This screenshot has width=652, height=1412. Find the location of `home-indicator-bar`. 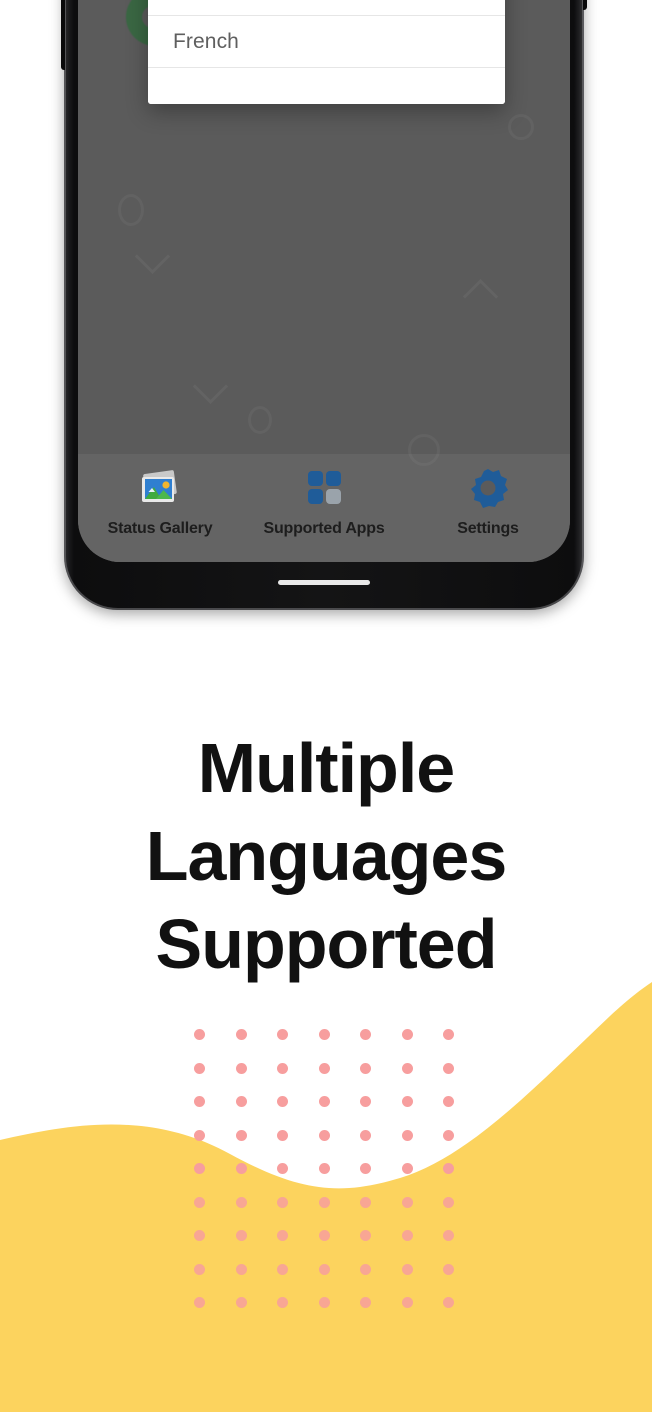

home-indicator-bar is located at coordinates (324, 582).